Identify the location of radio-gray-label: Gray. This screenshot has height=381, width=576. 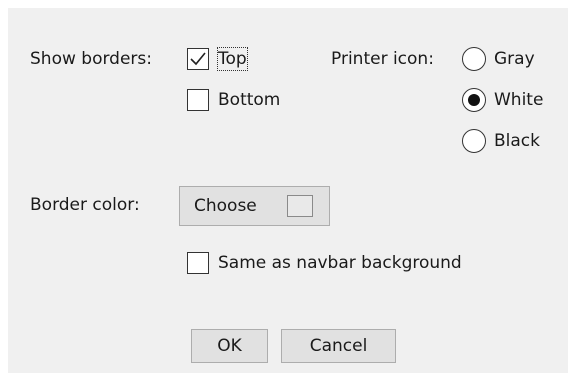
(514, 59).